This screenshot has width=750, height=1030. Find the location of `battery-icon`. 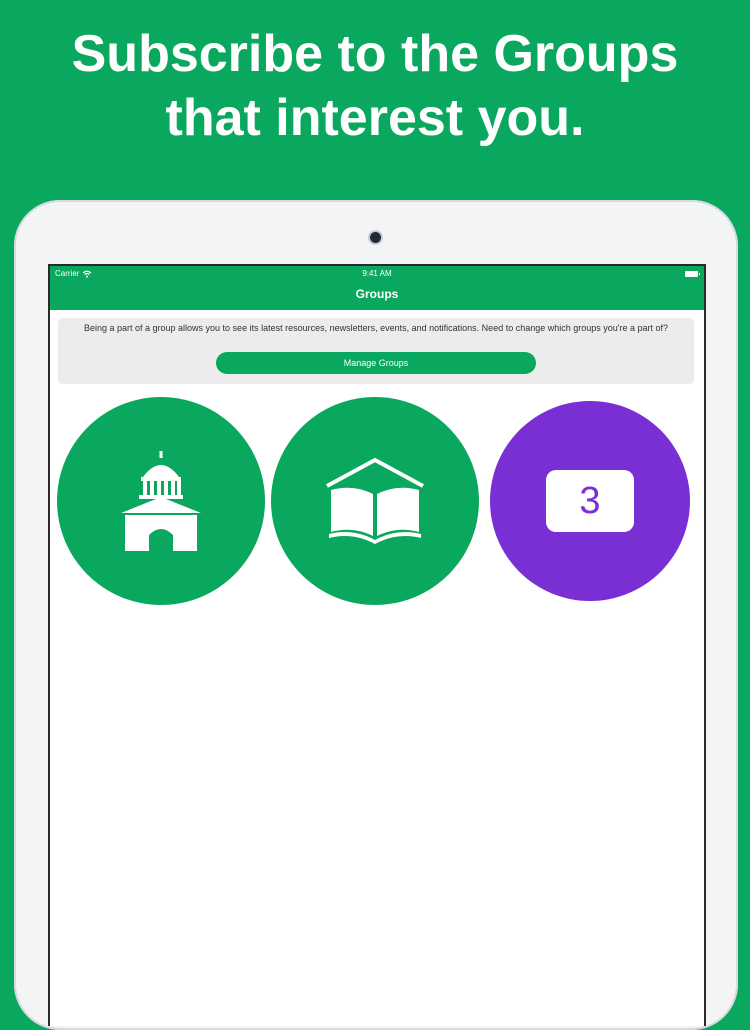

battery-icon is located at coordinates (692, 274).